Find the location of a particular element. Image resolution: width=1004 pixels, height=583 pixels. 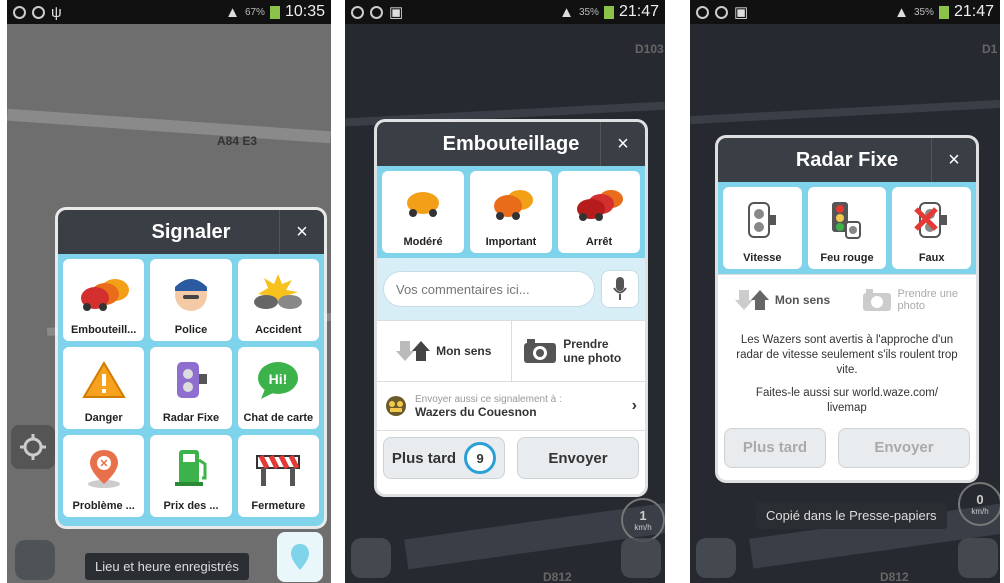

dialog-header: Signaler × is located at coordinates (191, 232).